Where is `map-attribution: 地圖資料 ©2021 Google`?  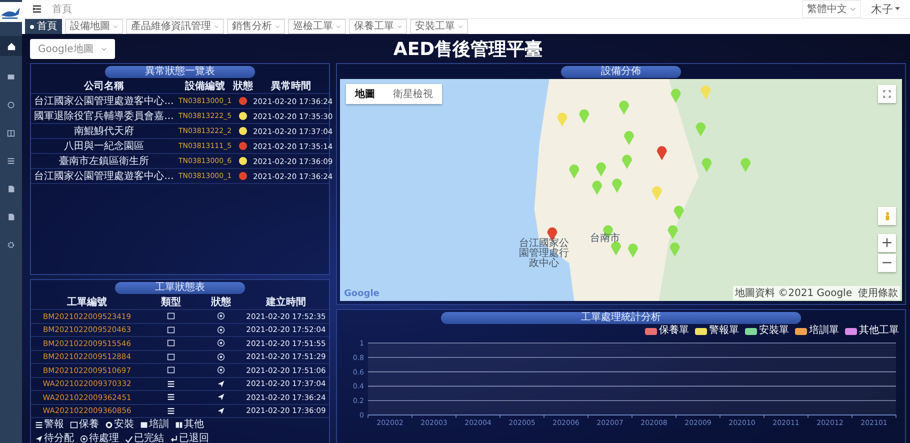 map-attribution: 地圖資料 ©2021 Google is located at coordinates (793, 293).